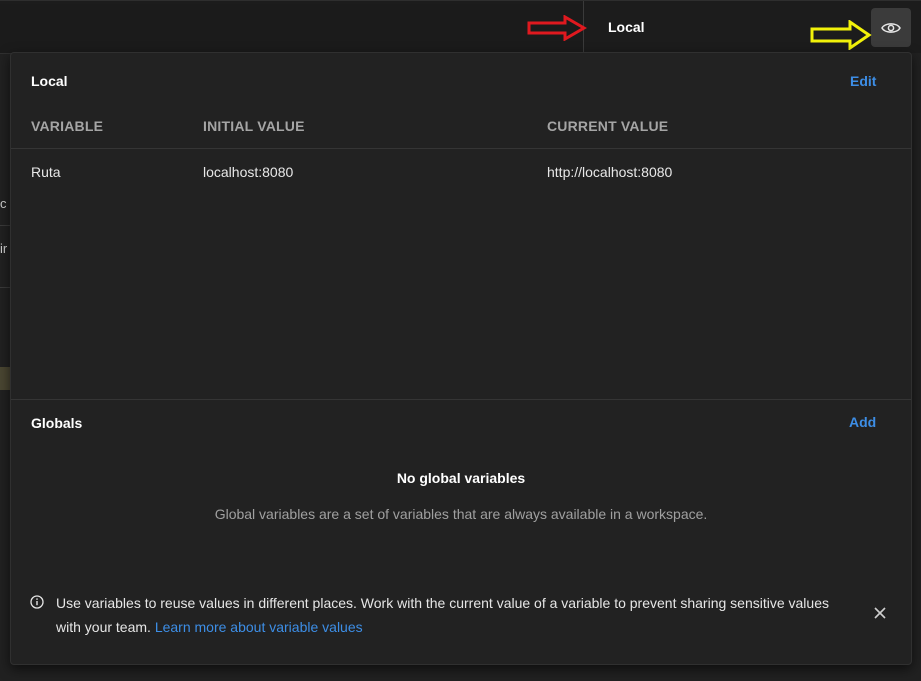  I want to click on variable-name-cell: Ruta, so click(46, 172).